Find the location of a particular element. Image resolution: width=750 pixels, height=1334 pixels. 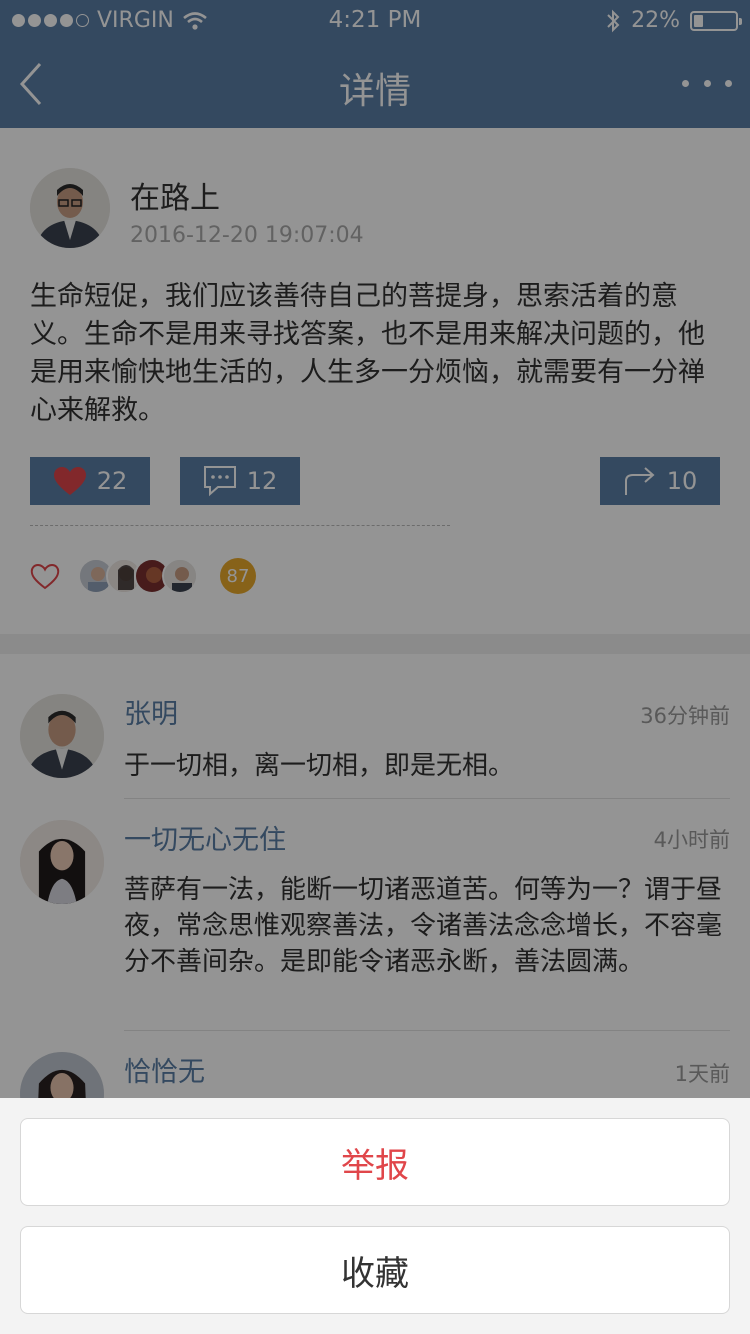

report-button: 举报 is located at coordinates (375, 1162).